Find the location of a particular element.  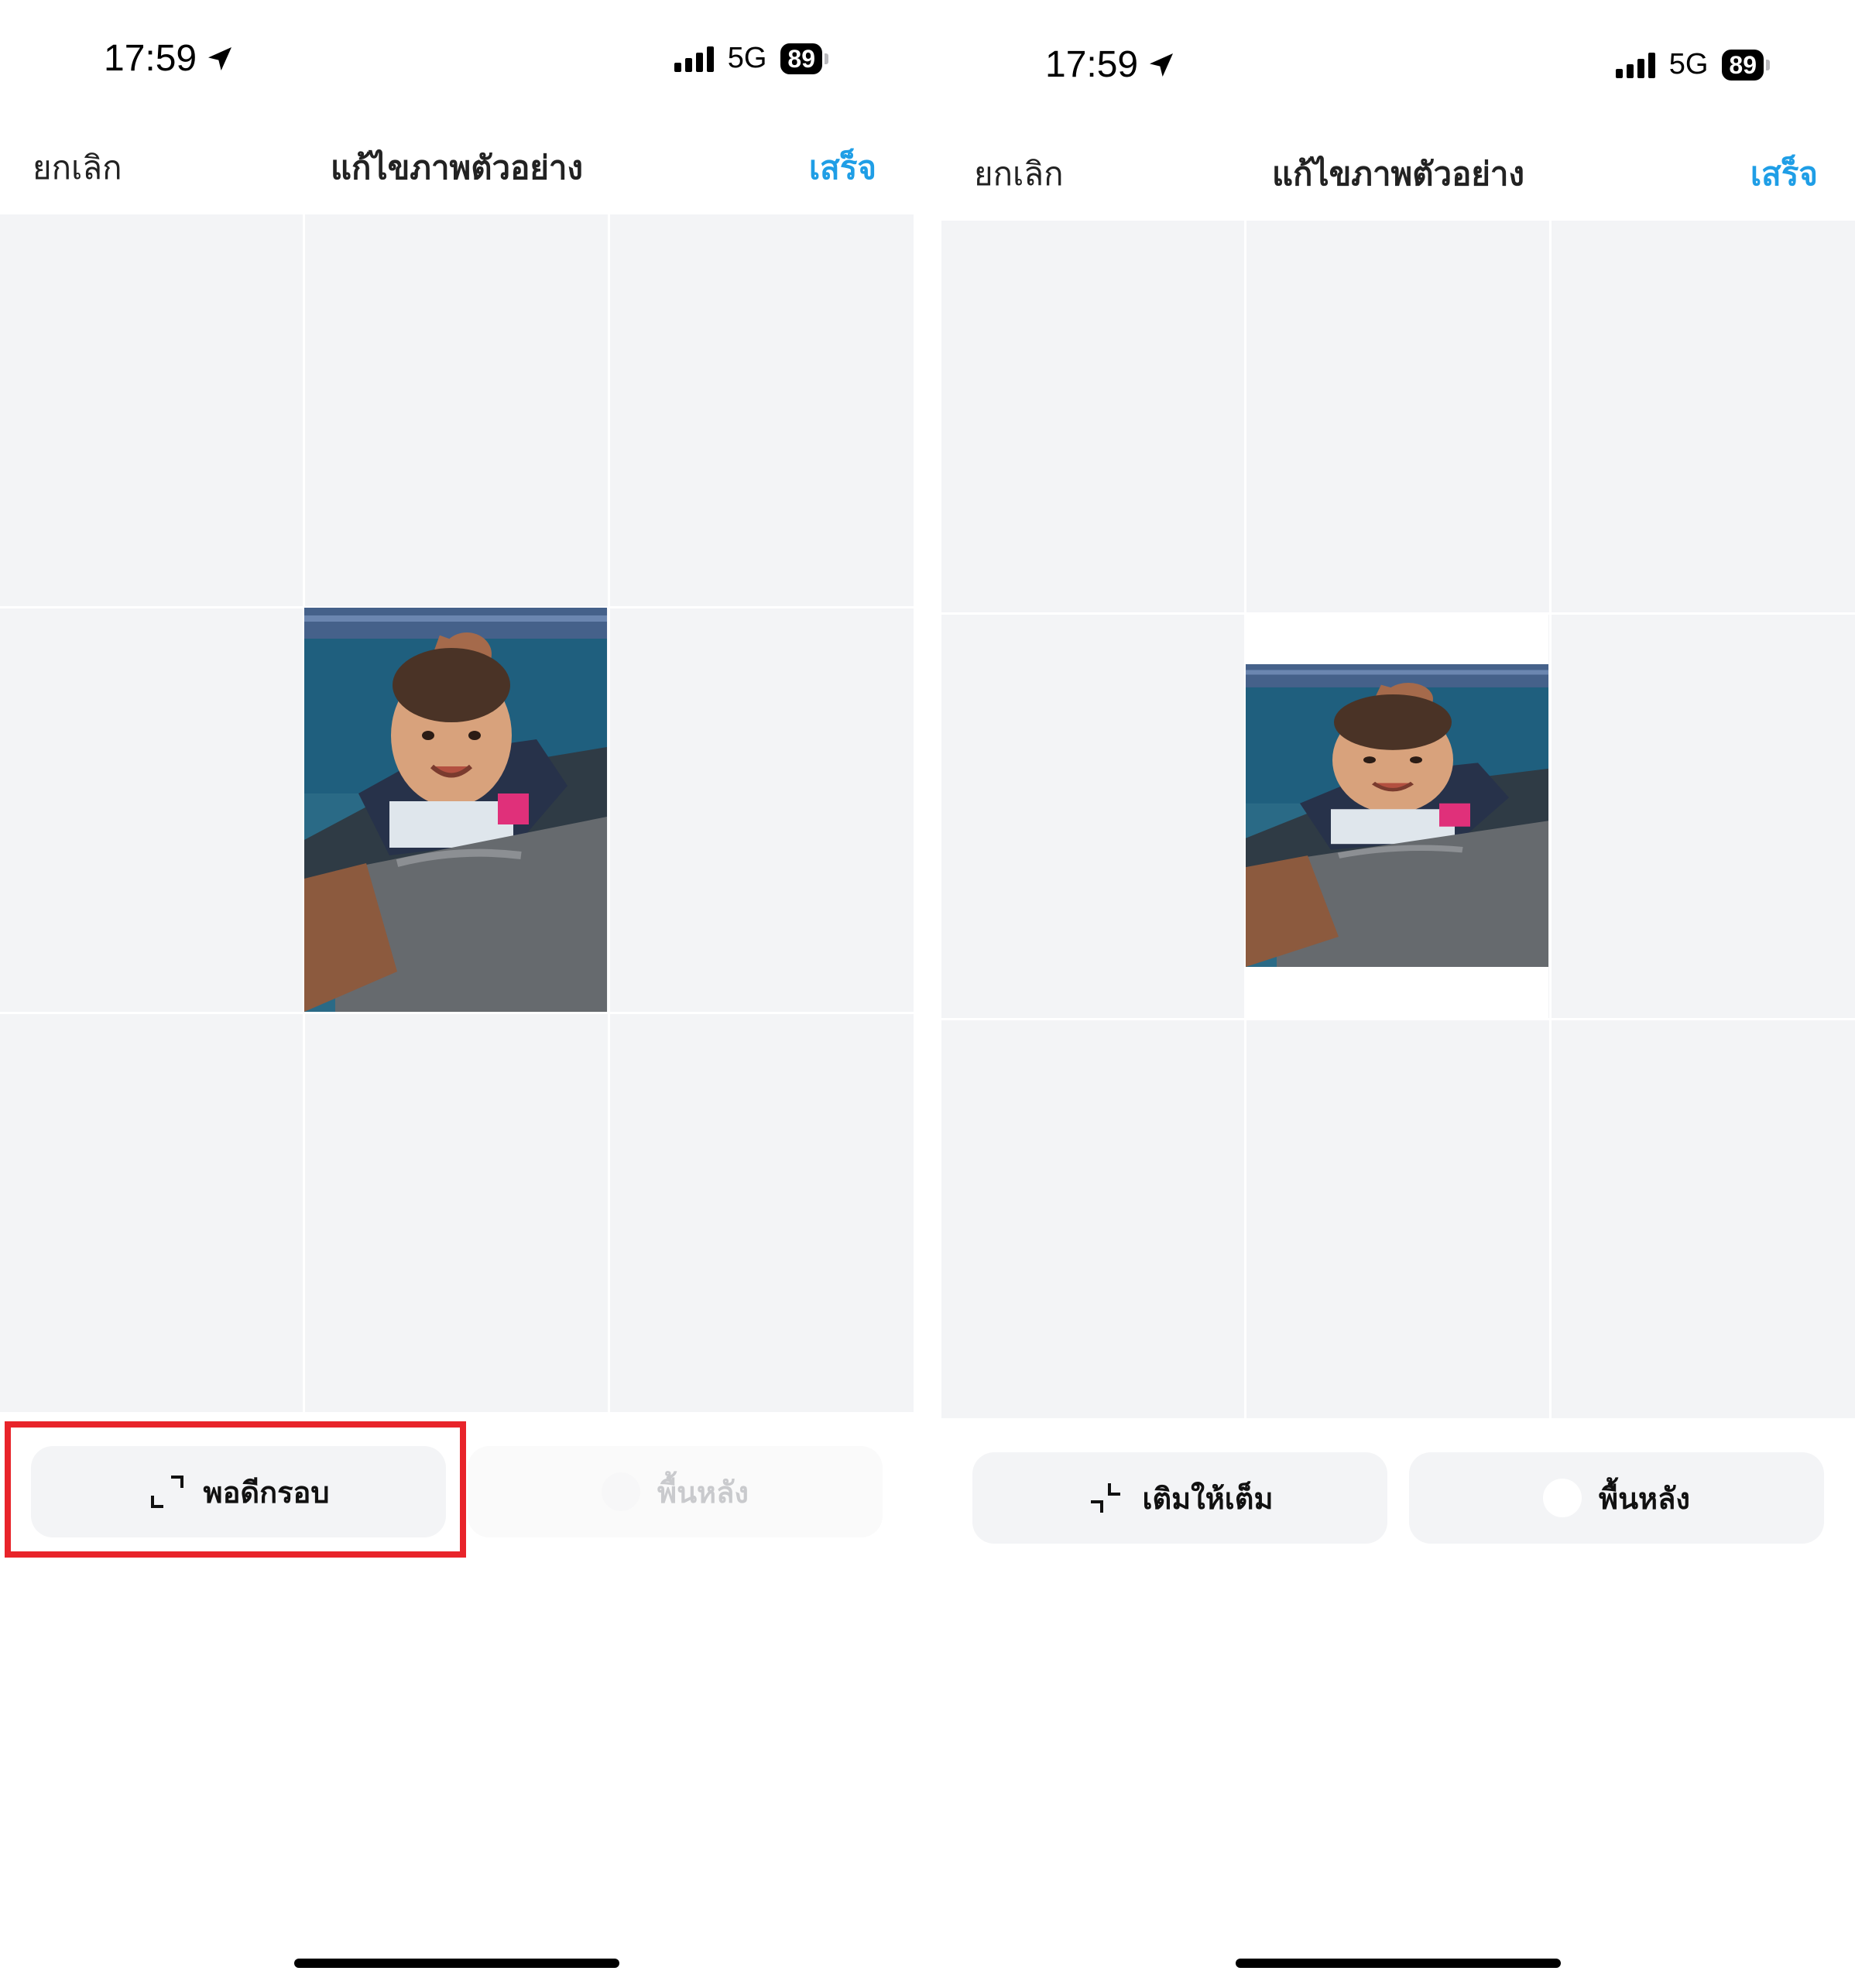

fill-mode-button: เติมให้เต็ม is located at coordinates (1179, 1498).